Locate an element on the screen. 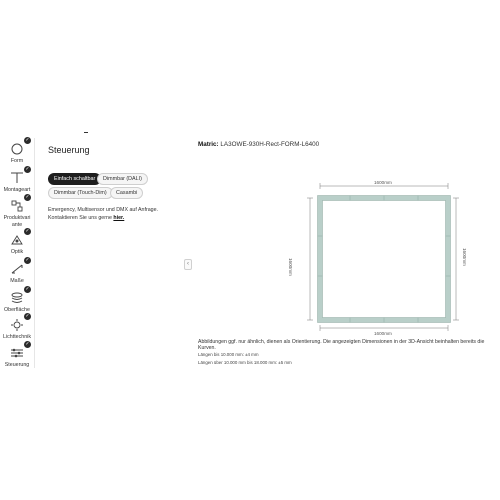 This screenshot has width=500, height=500. step-form: ✓ Form is located at coordinates (17, 151).